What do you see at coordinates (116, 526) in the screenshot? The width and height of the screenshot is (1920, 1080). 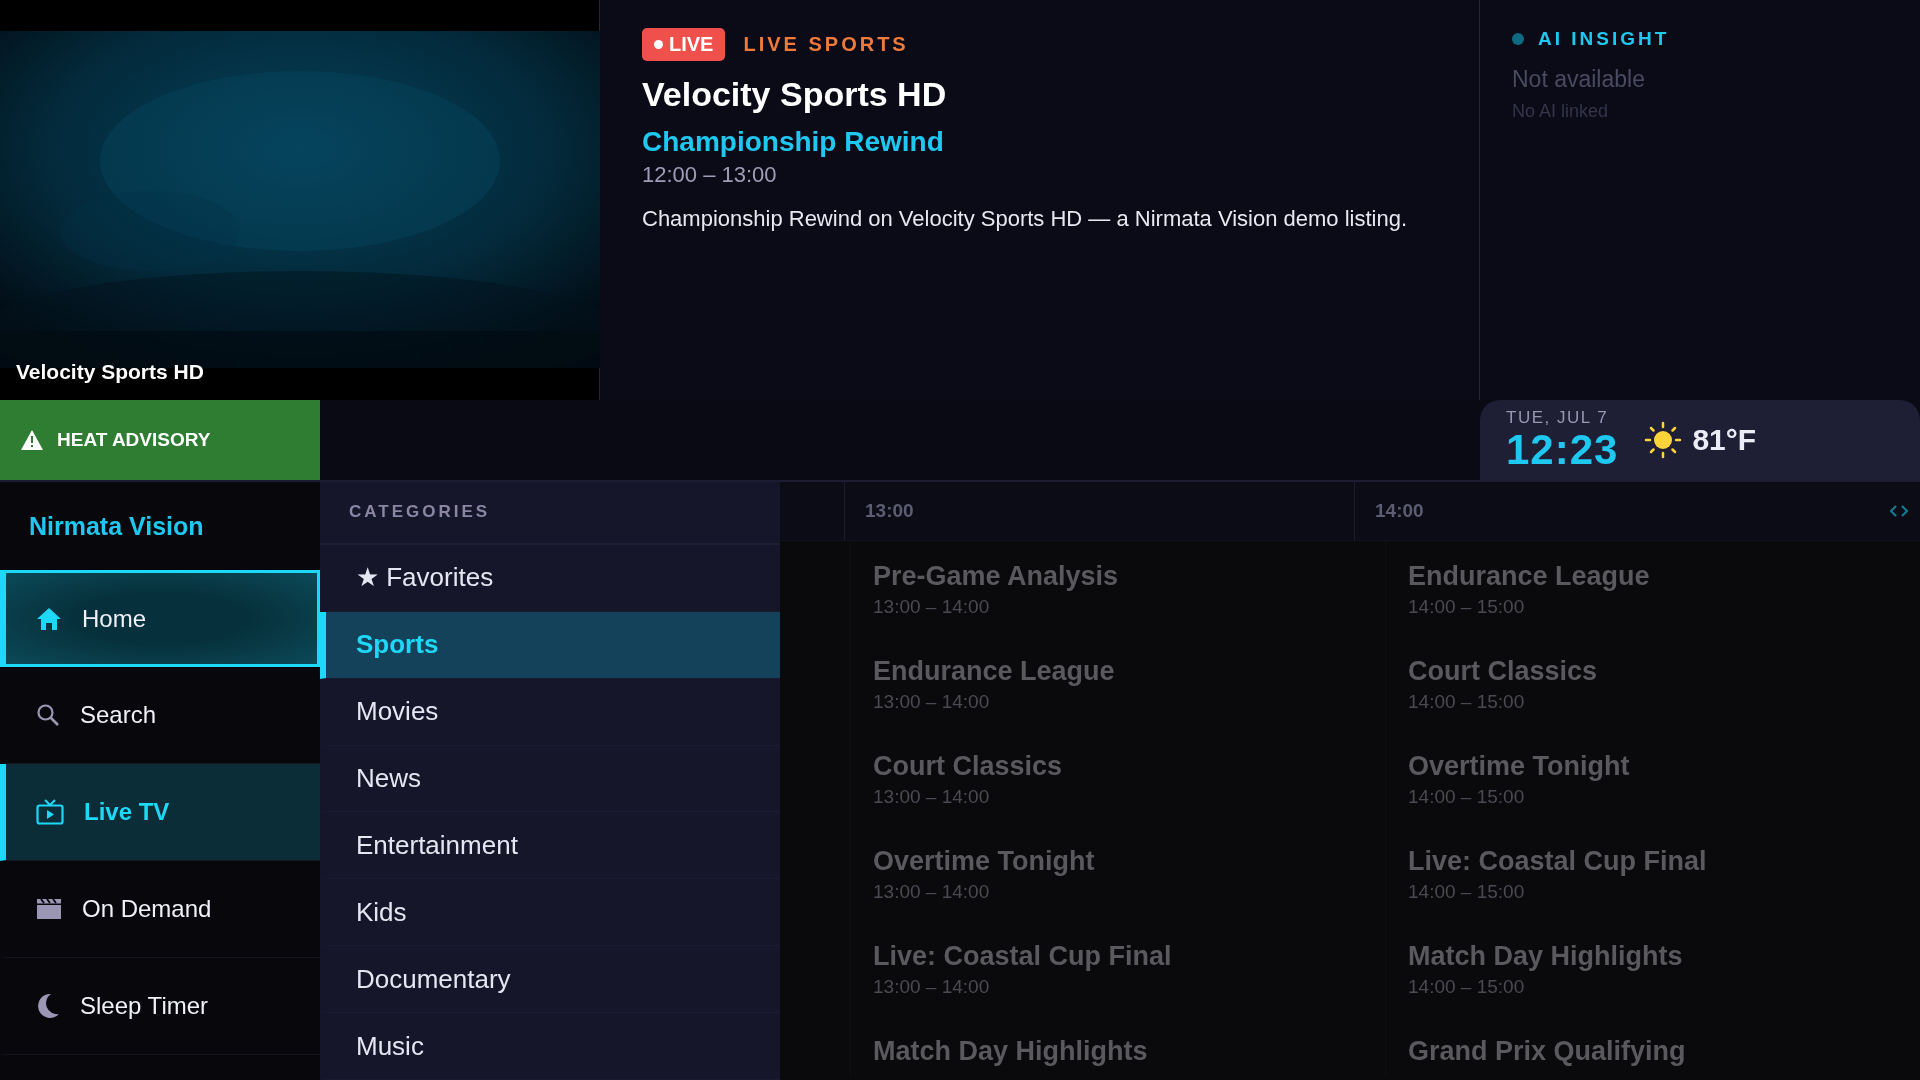 I see `brand-logo: Nirmata Vision` at bounding box center [116, 526].